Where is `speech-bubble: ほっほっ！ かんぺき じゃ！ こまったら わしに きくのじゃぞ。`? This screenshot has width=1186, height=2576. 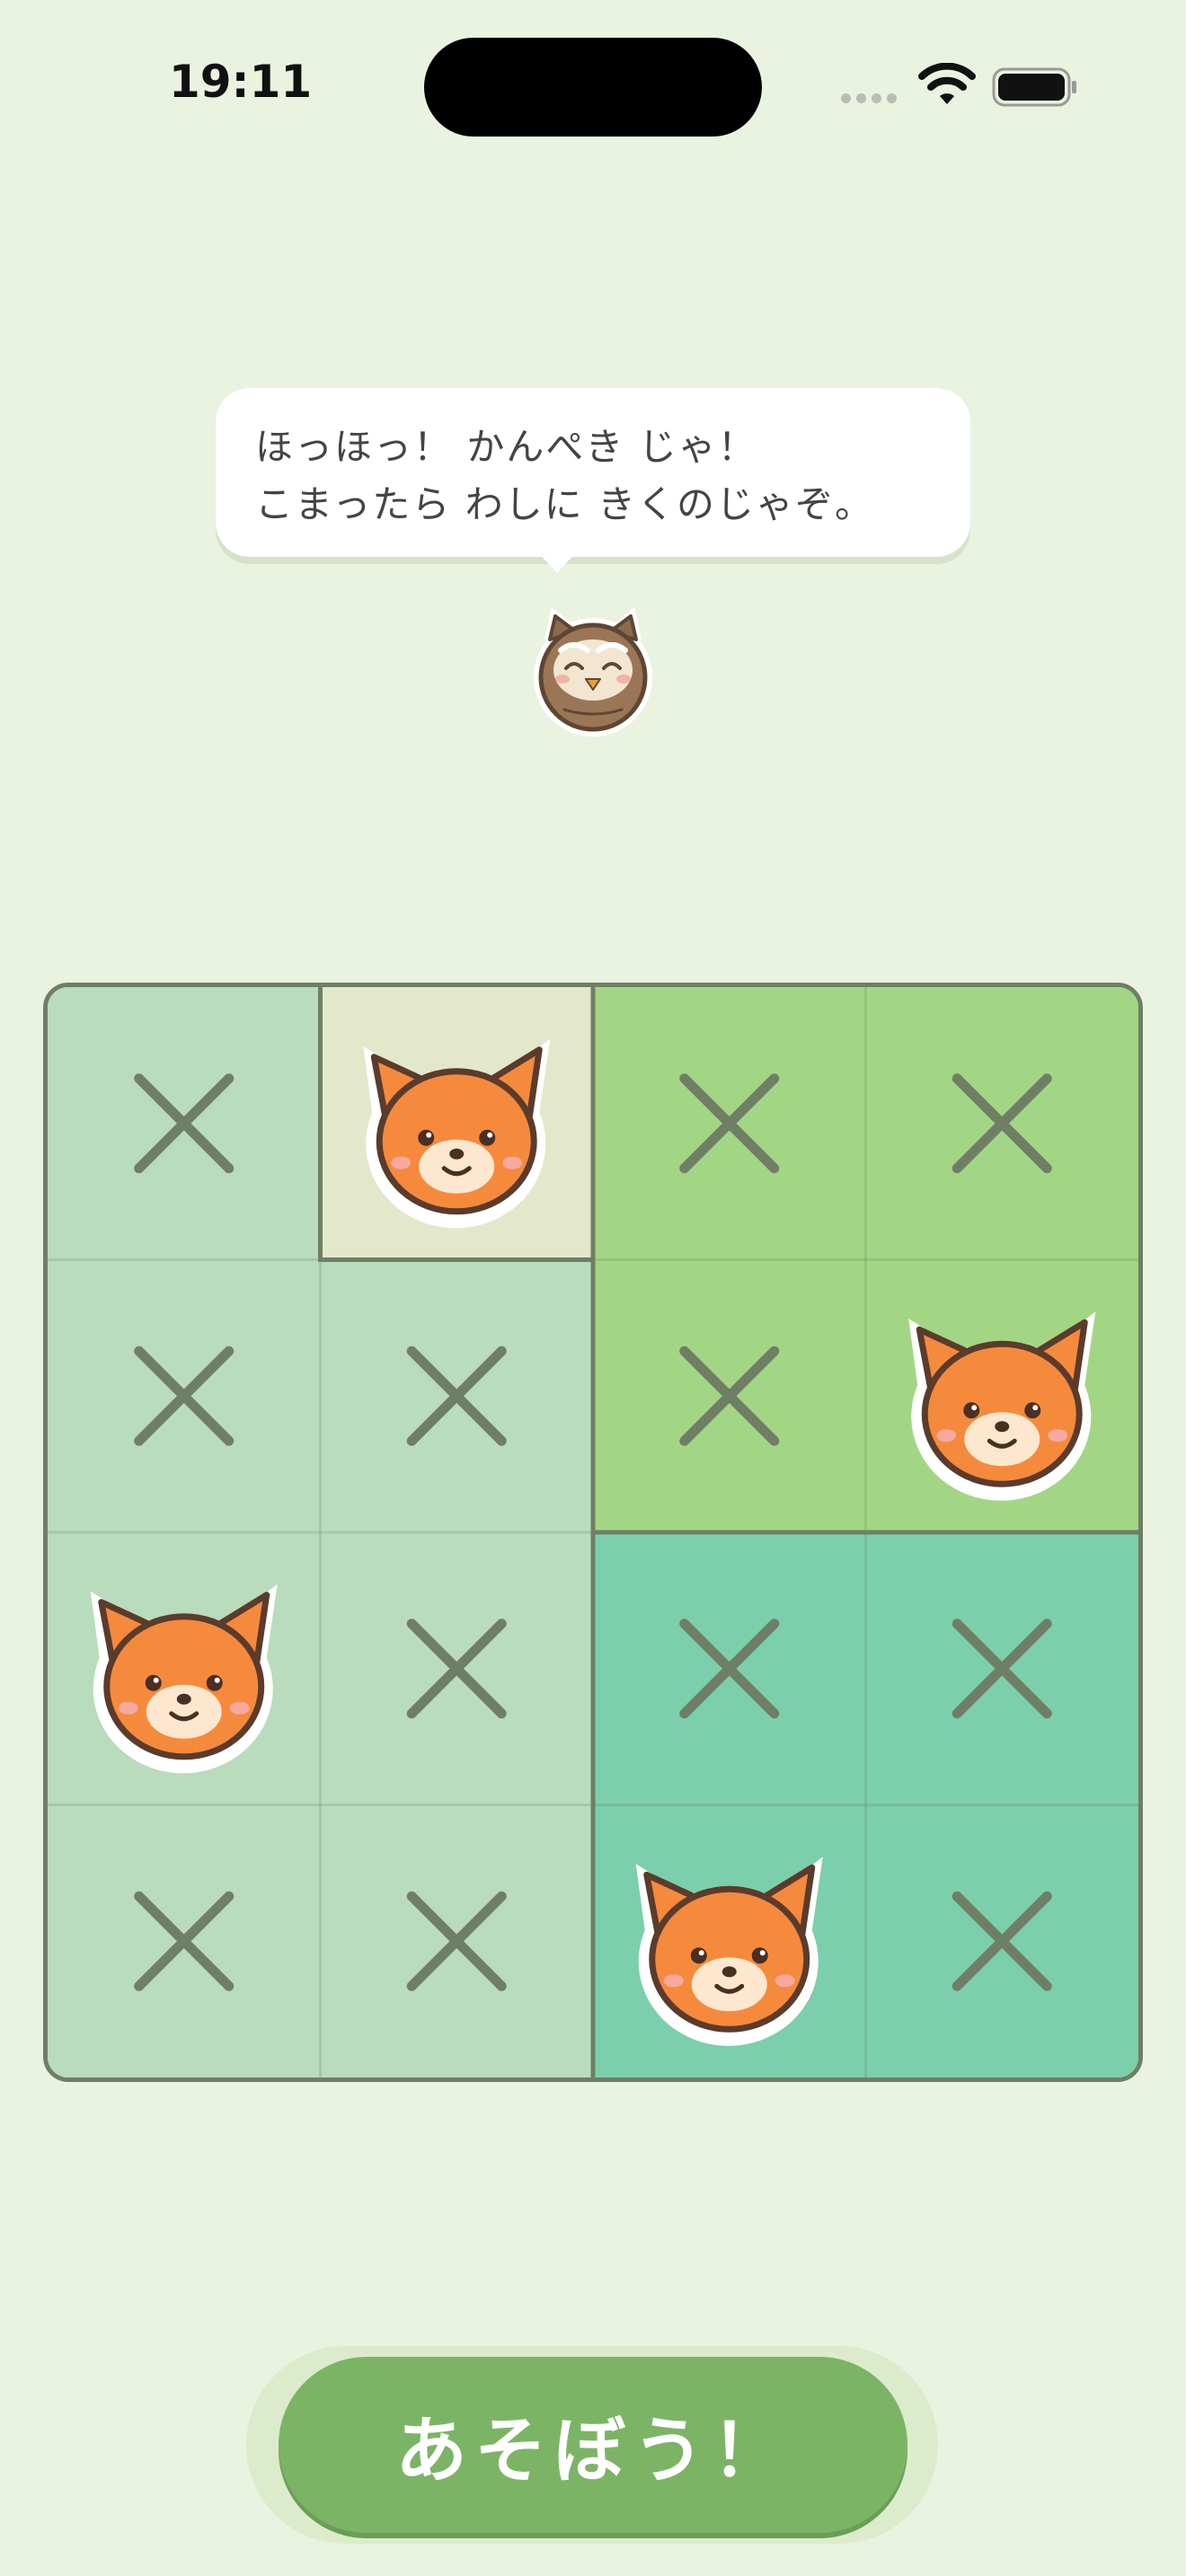 speech-bubble: ほっほっ！ かんぺき じゃ！ こまったら わしに きくのじゃぞ。 is located at coordinates (593, 472).